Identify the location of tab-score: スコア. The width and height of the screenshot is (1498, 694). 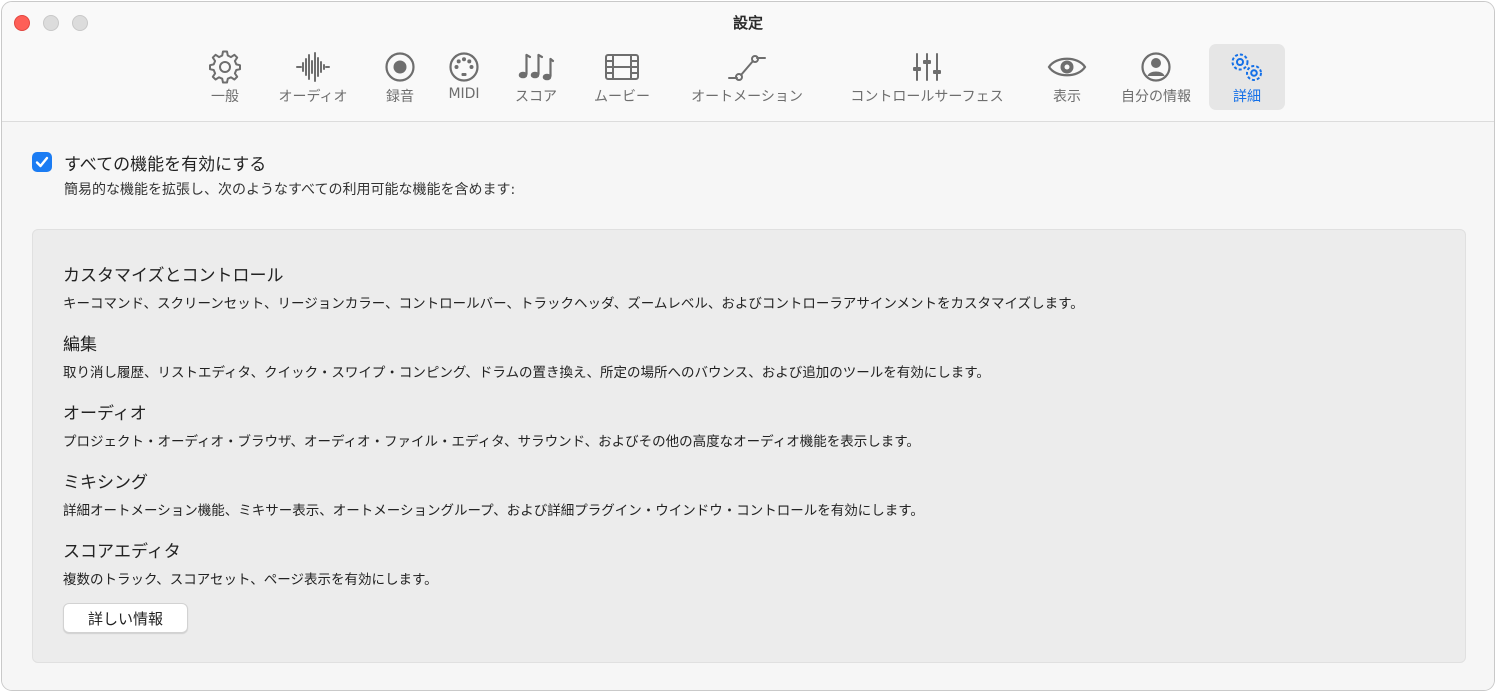
(536, 77).